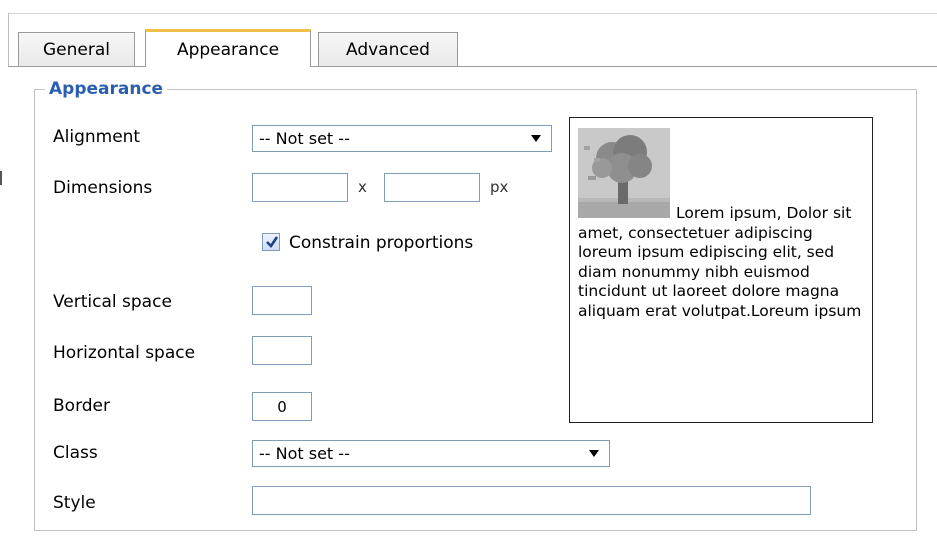 This screenshot has width=937, height=550. What do you see at coordinates (402, 138) in the screenshot?
I see `alignment-select: -- Not set --` at bounding box center [402, 138].